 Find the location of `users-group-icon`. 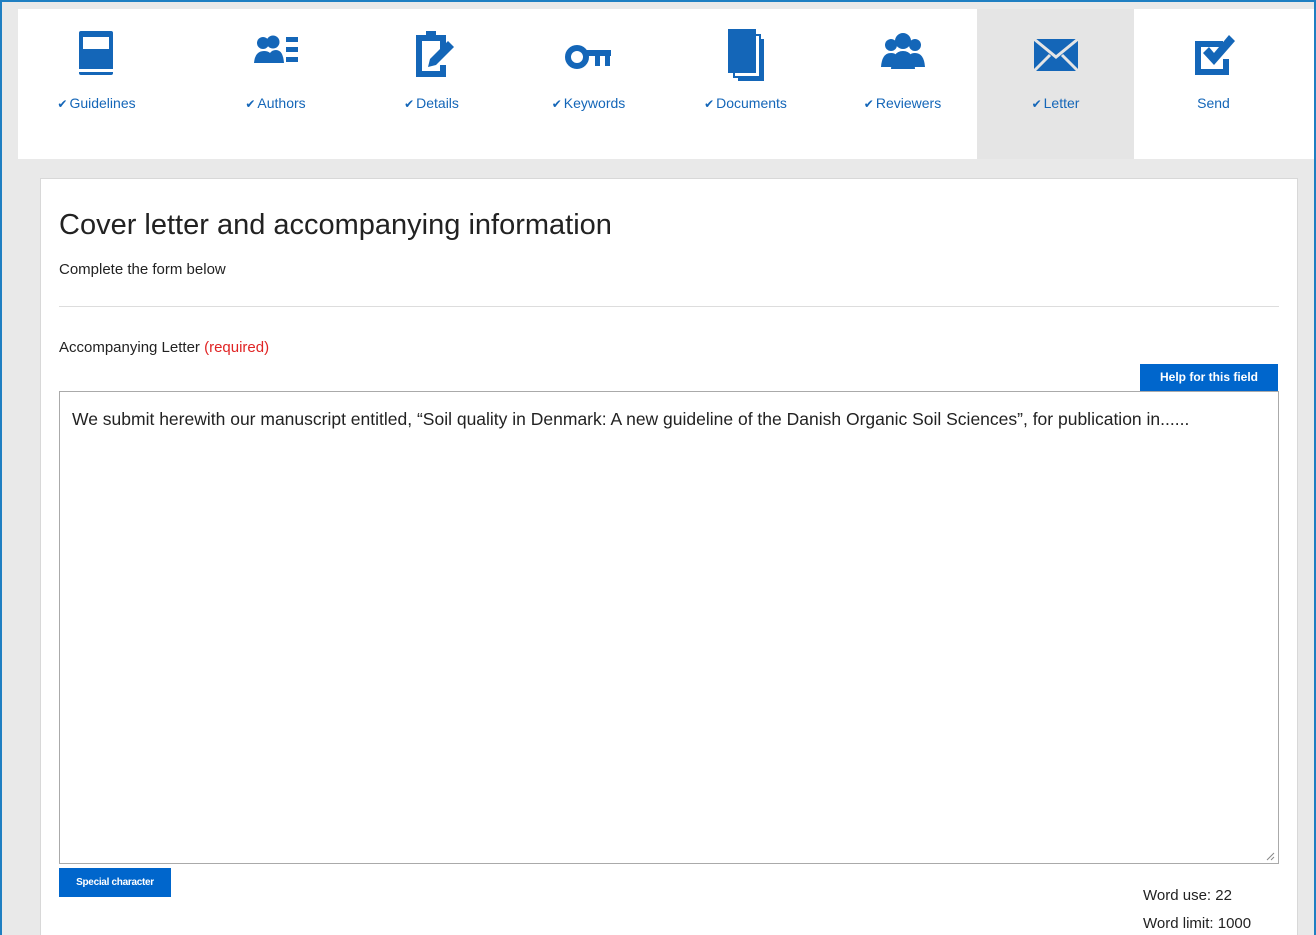

users-group-icon is located at coordinates (903, 55).